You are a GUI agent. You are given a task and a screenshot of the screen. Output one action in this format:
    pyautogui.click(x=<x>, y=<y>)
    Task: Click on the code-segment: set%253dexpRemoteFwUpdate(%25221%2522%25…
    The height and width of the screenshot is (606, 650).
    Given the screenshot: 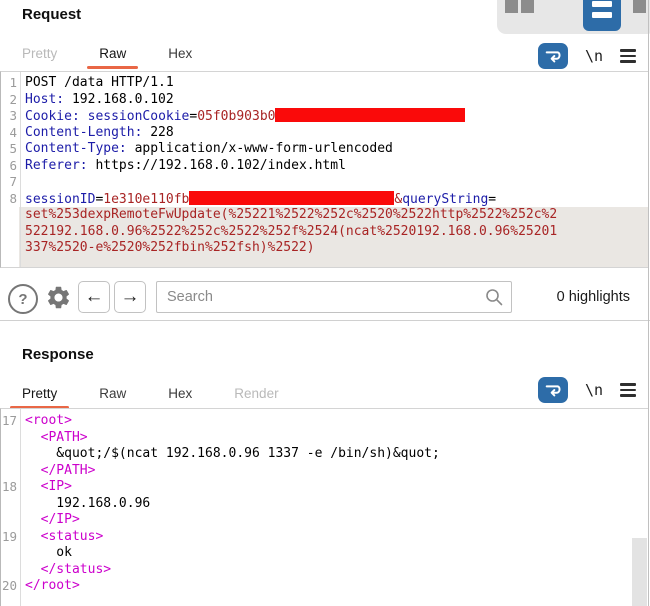 What is the action you would take?
    pyautogui.click(x=291, y=214)
    